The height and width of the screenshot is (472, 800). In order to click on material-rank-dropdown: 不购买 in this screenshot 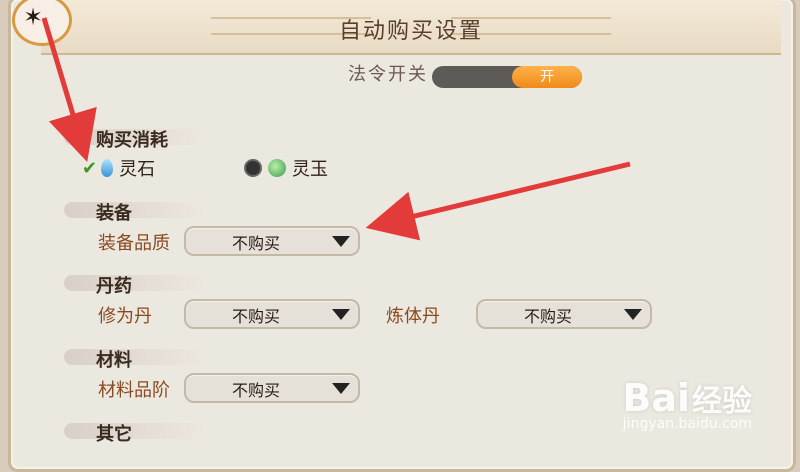, I will do `click(272, 388)`.